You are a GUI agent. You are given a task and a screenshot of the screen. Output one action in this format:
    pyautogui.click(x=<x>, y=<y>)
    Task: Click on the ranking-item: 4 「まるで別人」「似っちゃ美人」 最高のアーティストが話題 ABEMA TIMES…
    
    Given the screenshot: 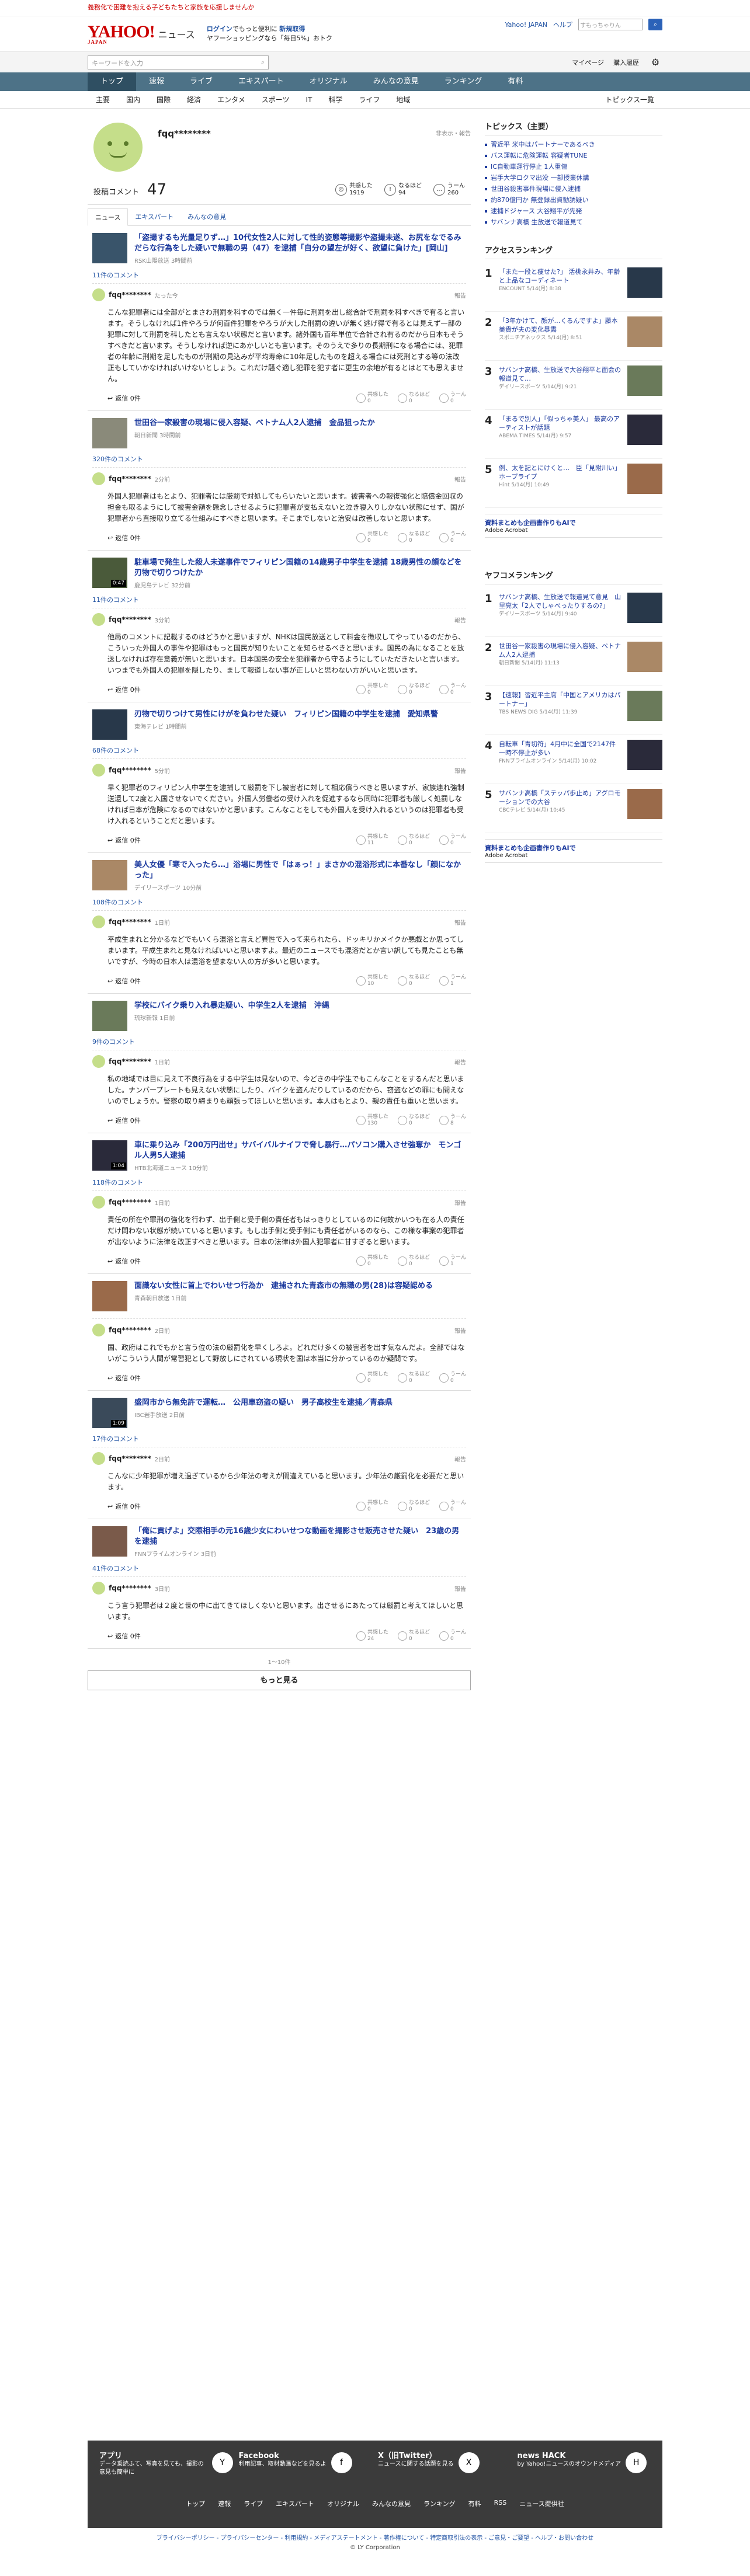 What is the action you would take?
    pyautogui.click(x=573, y=434)
    